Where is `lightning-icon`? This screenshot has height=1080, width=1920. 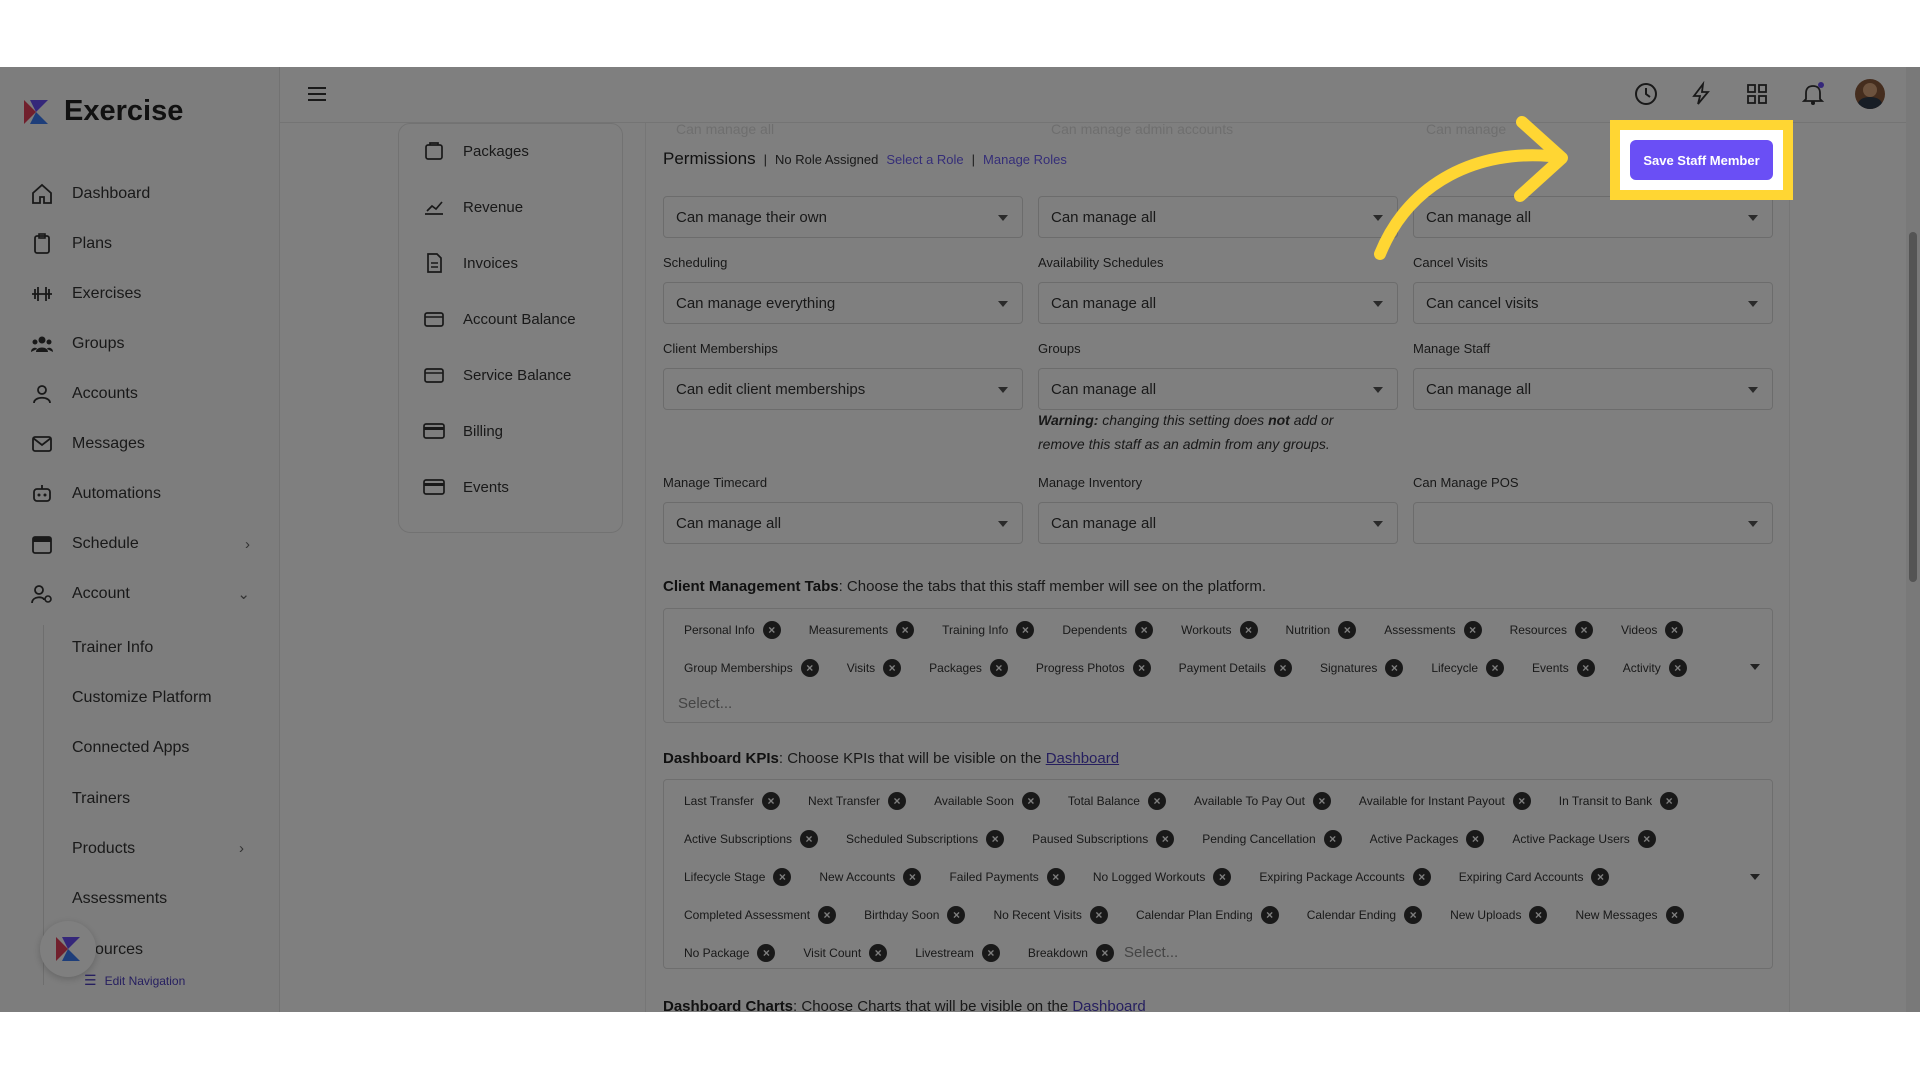 lightning-icon is located at coordinates (1701, 94).